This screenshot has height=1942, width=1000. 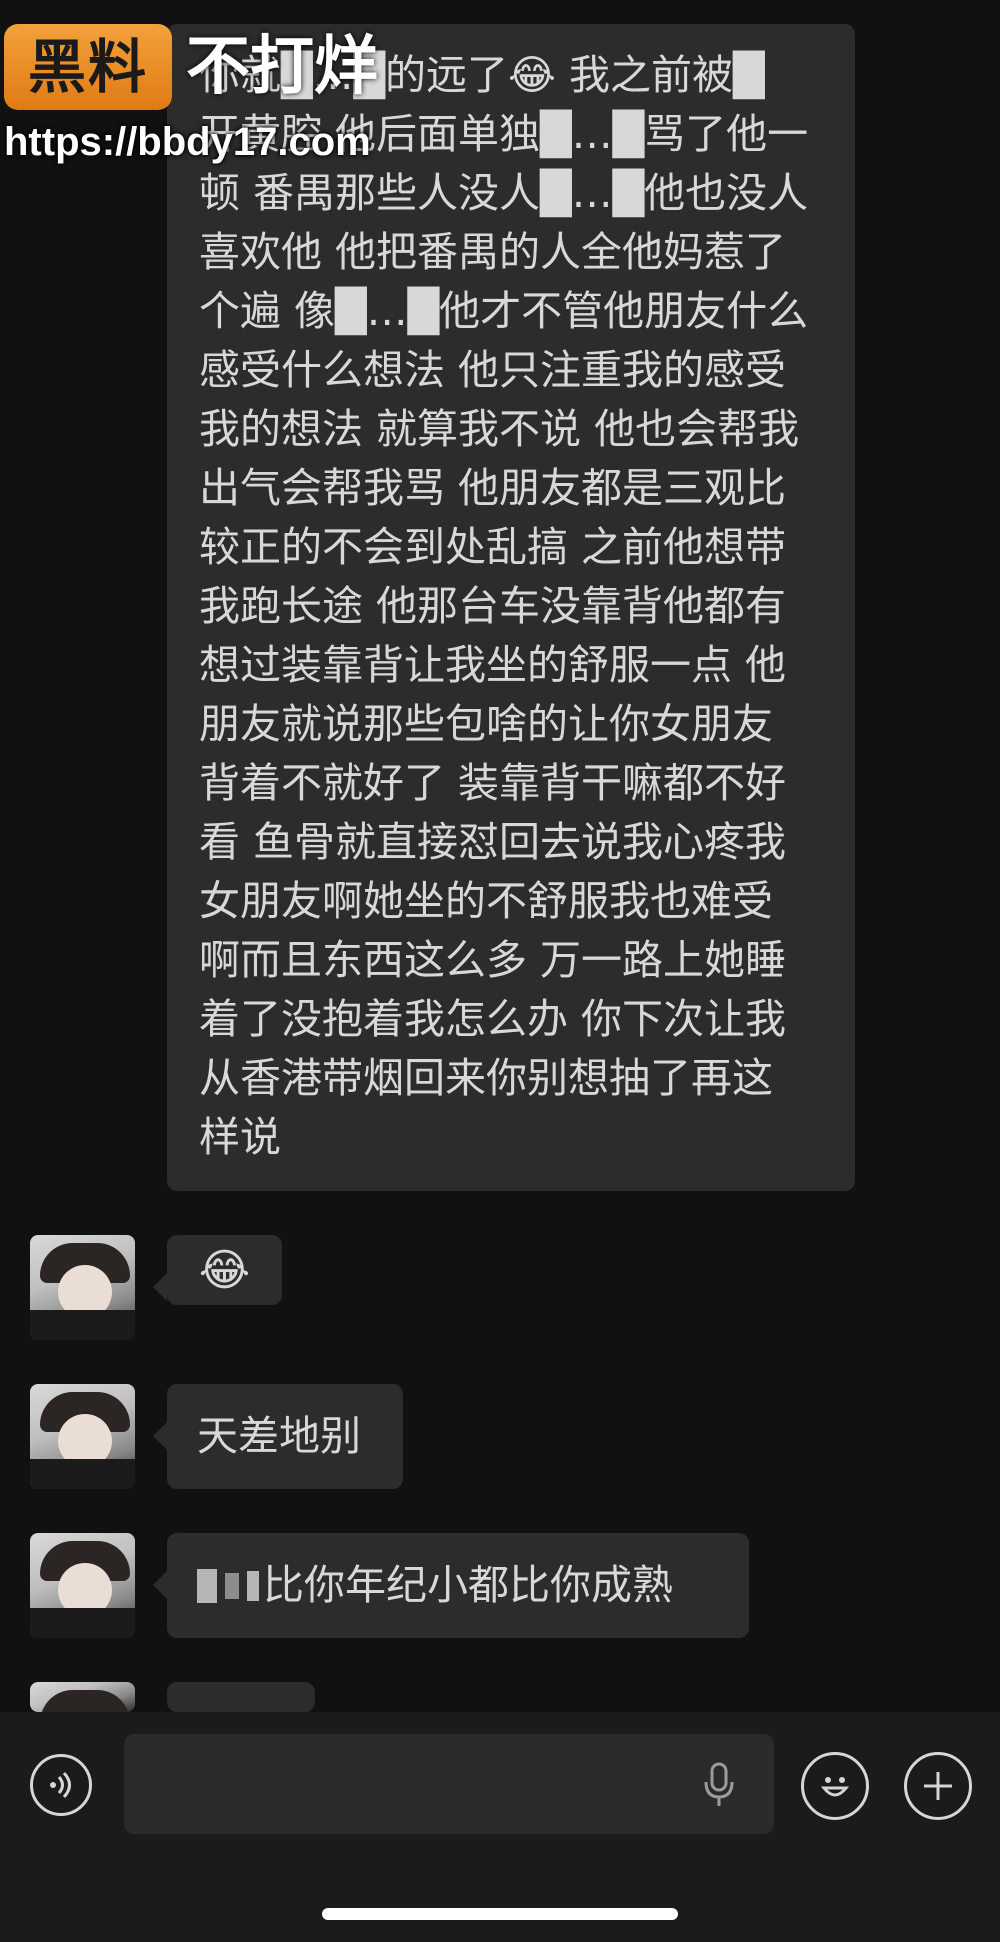 I want to click on message-text: 天差地别, so click(x=279, y=1436).